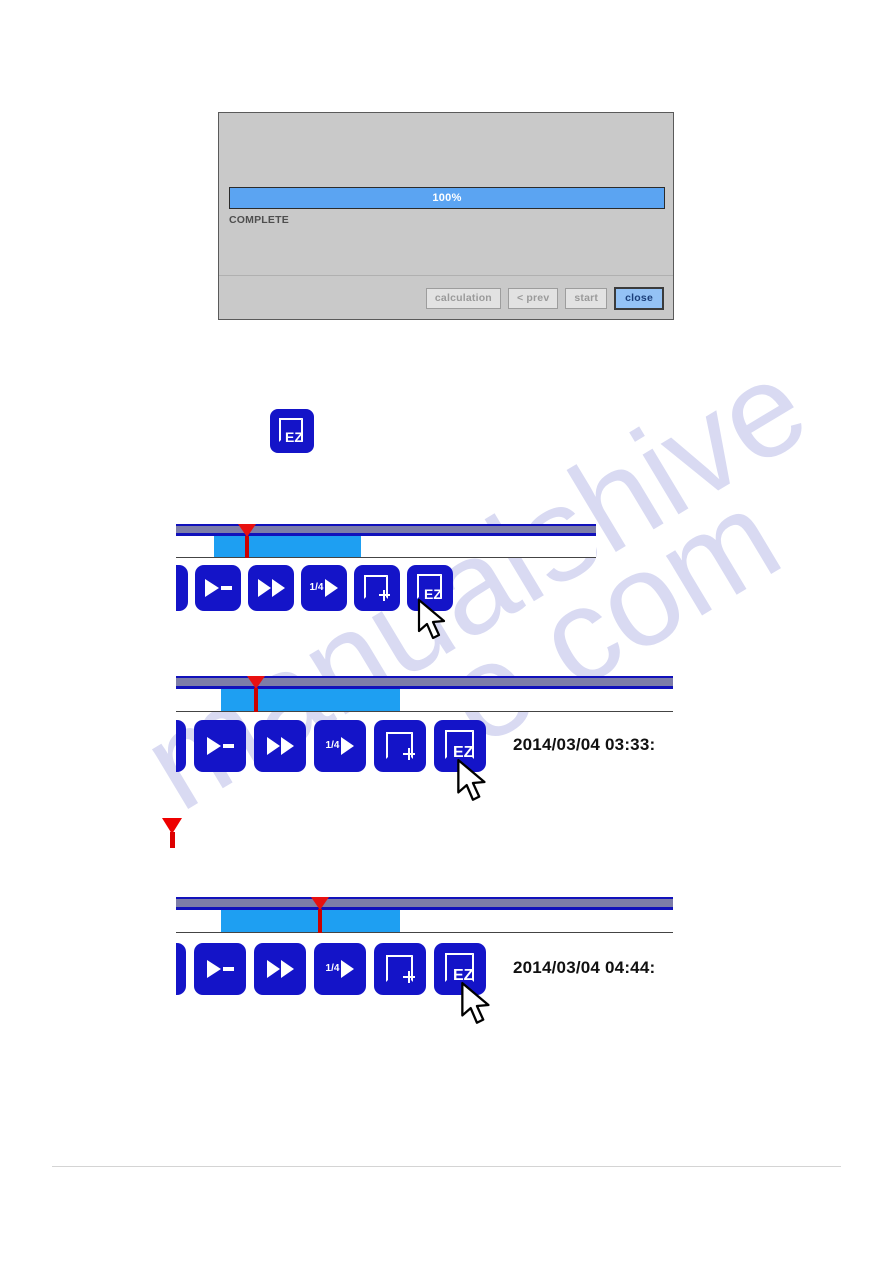 This screenshot has height=1263, width=893. I want to click on timestamp-3: 2014/03/04 04:44:, so click(584, 967).